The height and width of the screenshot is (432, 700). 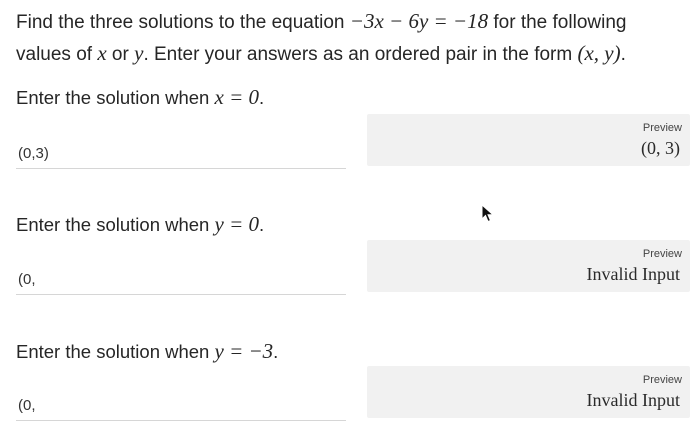 What do you see at coordinates (181, 280) in the screenshot?
I see `part-2-answer-input: (0,` at bounding box center [181, 280].